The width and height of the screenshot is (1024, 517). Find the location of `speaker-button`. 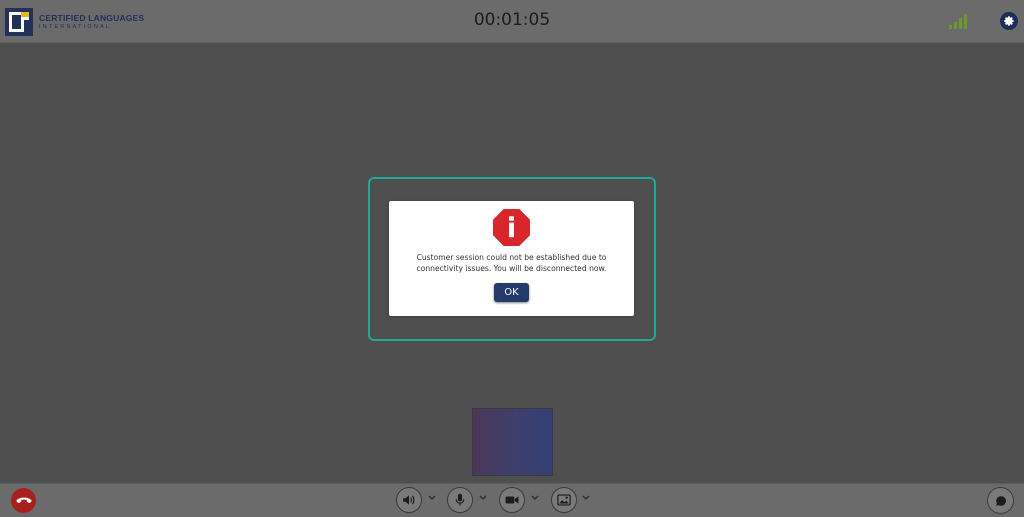

speaker-button is located at coordinates (409, 500).